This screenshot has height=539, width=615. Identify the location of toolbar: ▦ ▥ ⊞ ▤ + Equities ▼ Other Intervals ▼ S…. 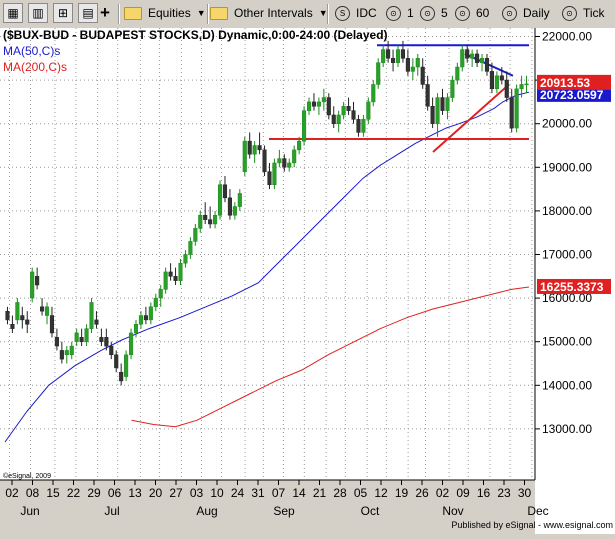
(307, 14).